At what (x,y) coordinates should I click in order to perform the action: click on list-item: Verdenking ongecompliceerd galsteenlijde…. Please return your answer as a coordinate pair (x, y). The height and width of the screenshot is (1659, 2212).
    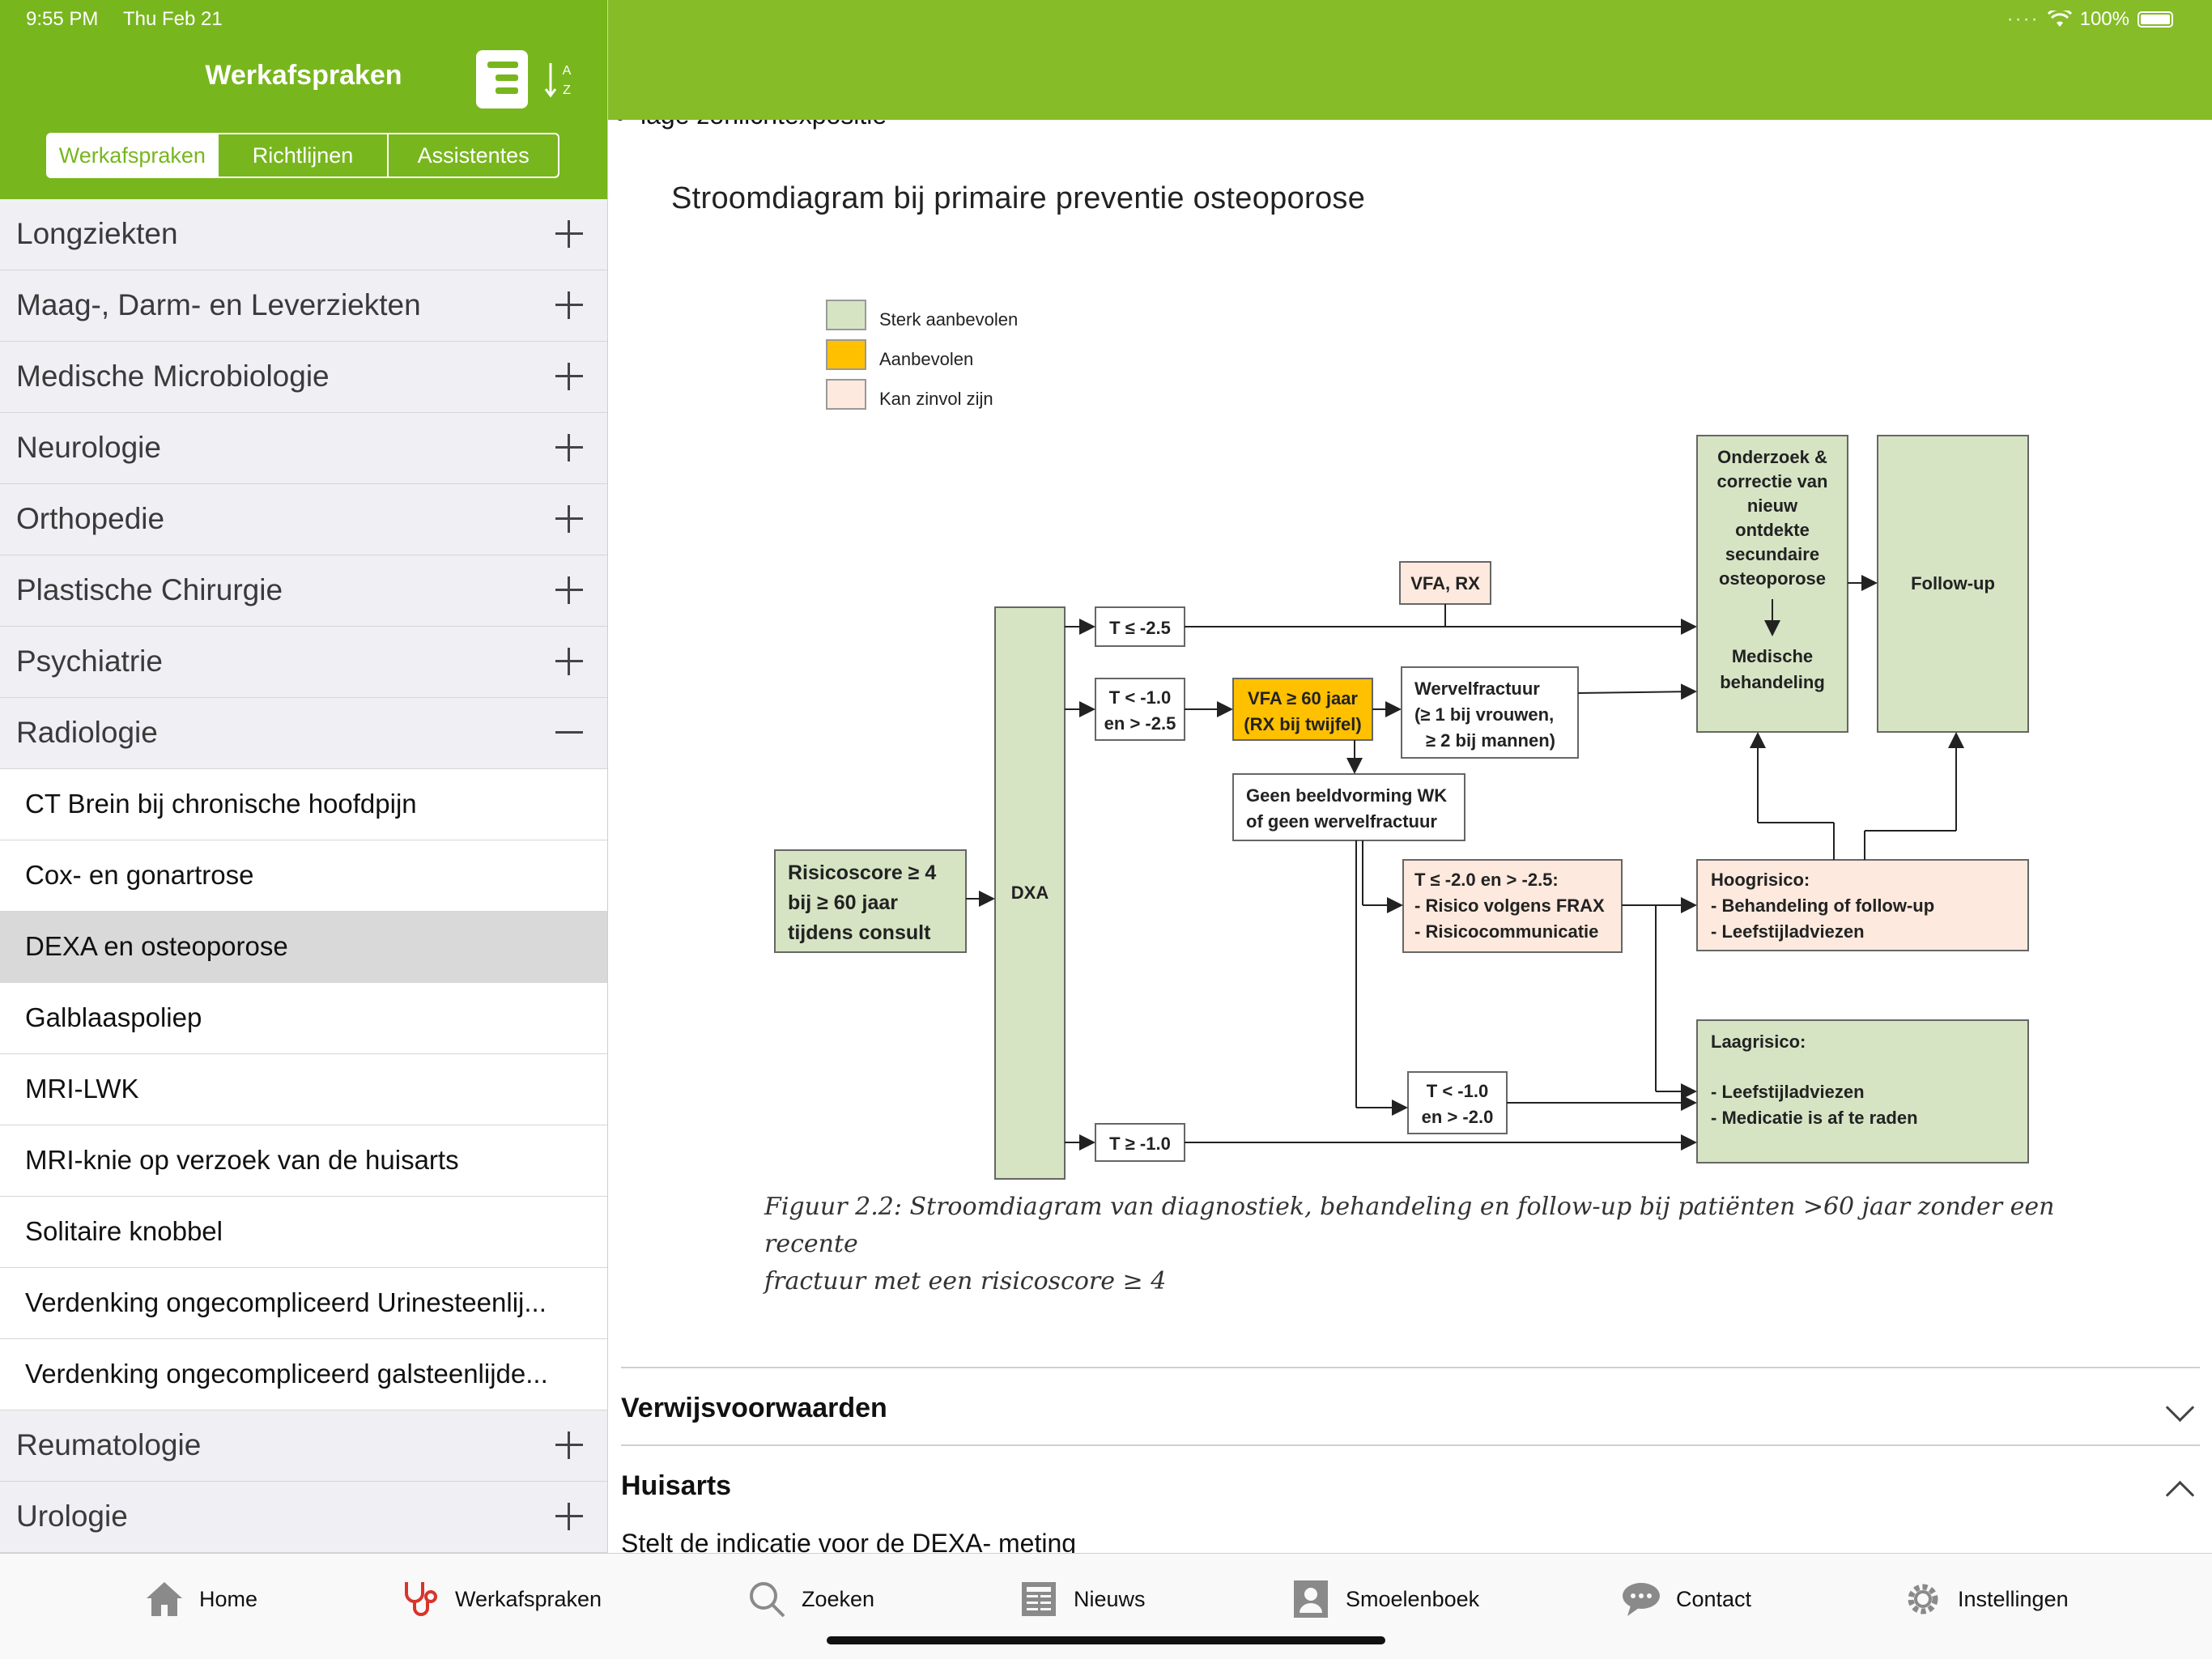
    Looking at the image, I should click on (303, 1374).